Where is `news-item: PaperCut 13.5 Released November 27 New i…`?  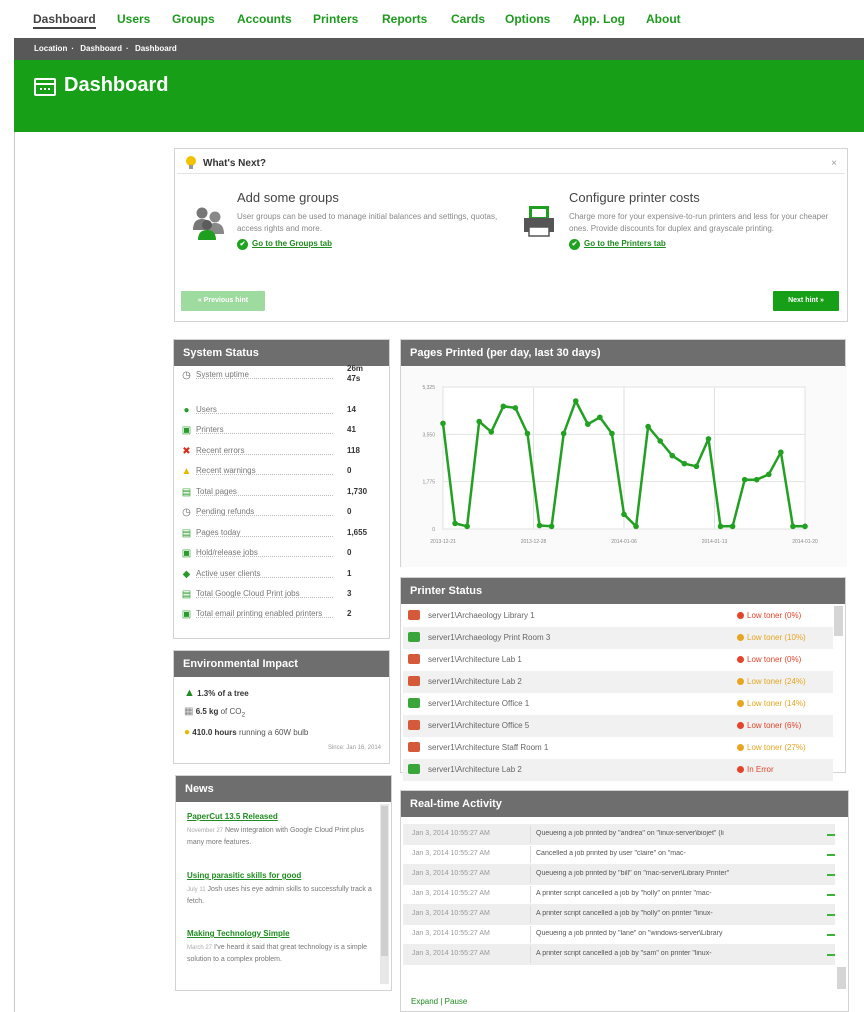
news-item: PaperCut 13.5 Released November 27 New i… is located at coordinates (282, 830).